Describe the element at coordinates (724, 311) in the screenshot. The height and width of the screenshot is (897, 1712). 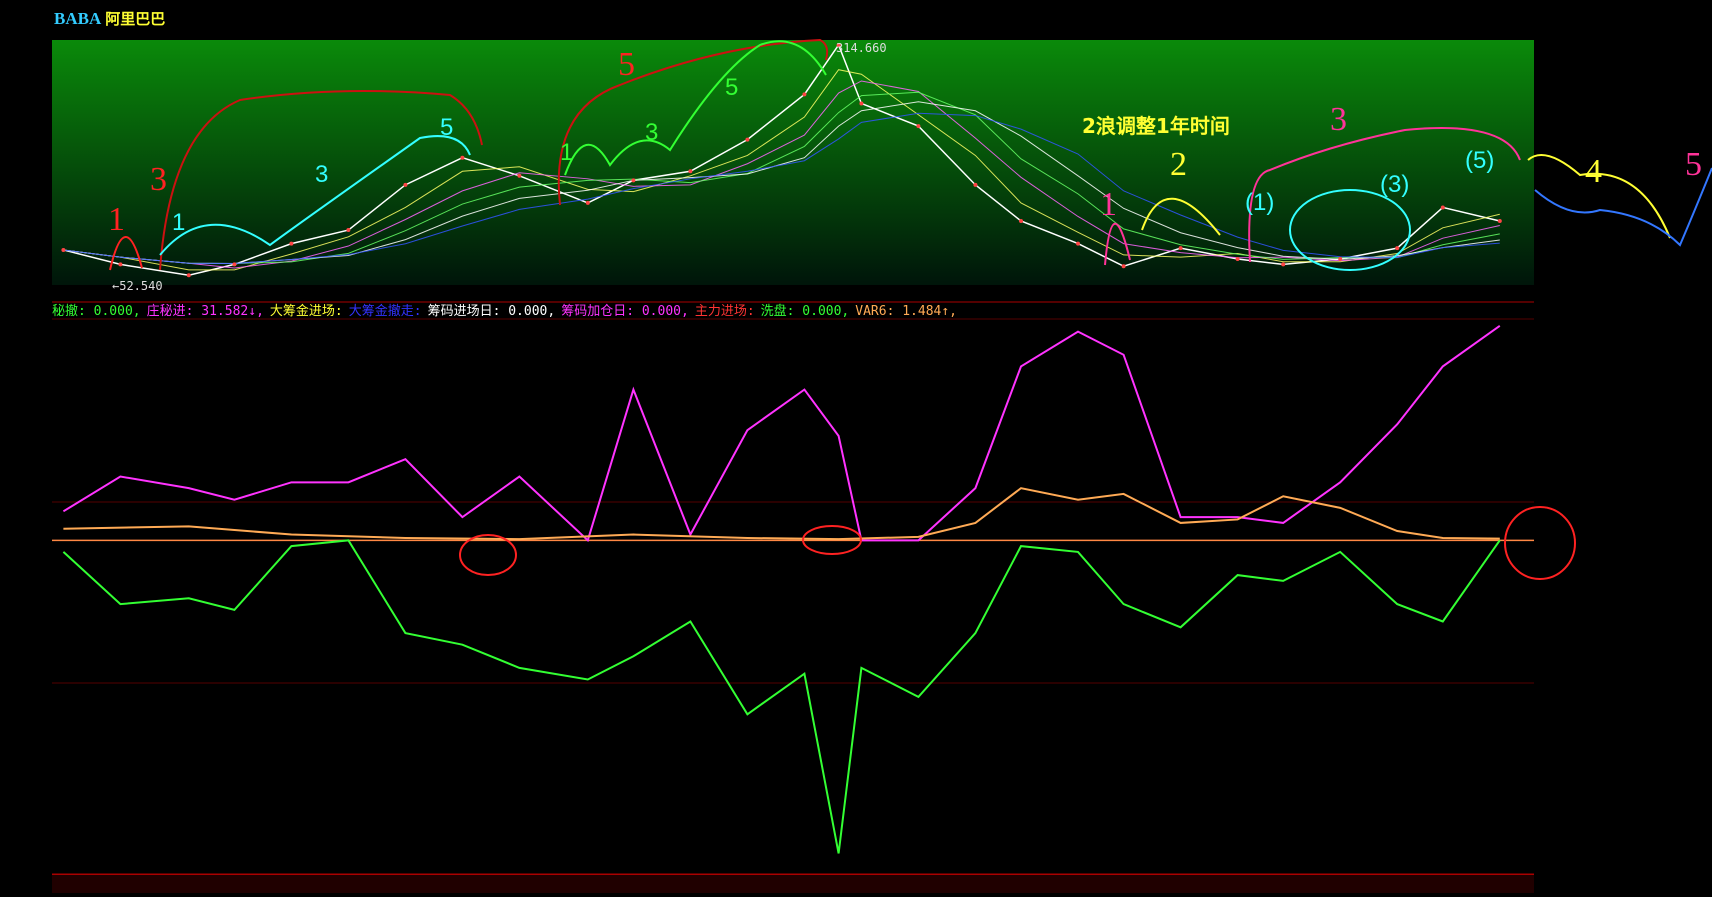
I see `legend-item: 主力进场:` at that location.